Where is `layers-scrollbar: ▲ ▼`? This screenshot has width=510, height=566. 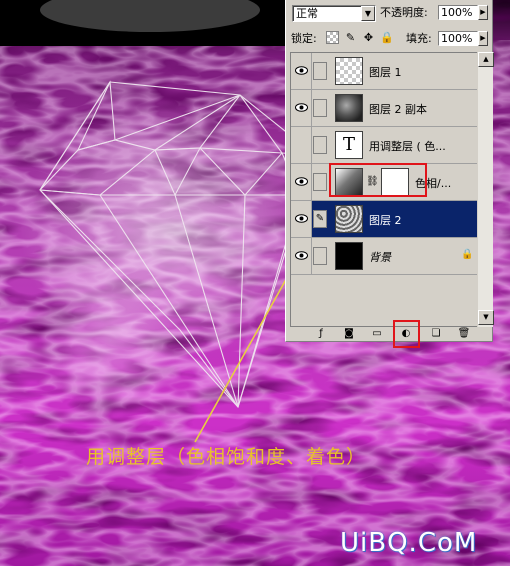
layers-scrollbar: ▲ ▼ is located at coordinates (485, 189).